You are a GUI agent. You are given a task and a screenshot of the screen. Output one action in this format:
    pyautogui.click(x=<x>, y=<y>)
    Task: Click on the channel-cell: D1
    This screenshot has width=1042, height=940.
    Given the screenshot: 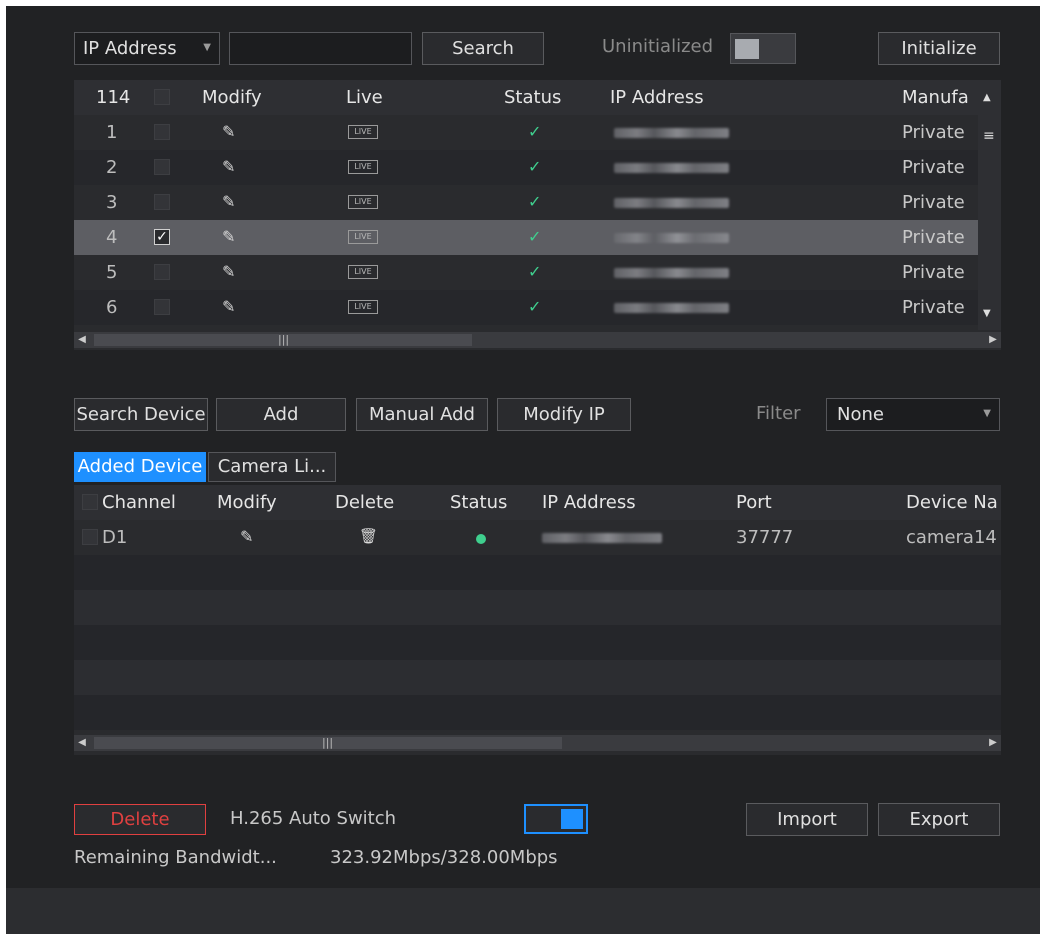 What is the action you would take?
    pyautogui.click(x=115, y=537)
    